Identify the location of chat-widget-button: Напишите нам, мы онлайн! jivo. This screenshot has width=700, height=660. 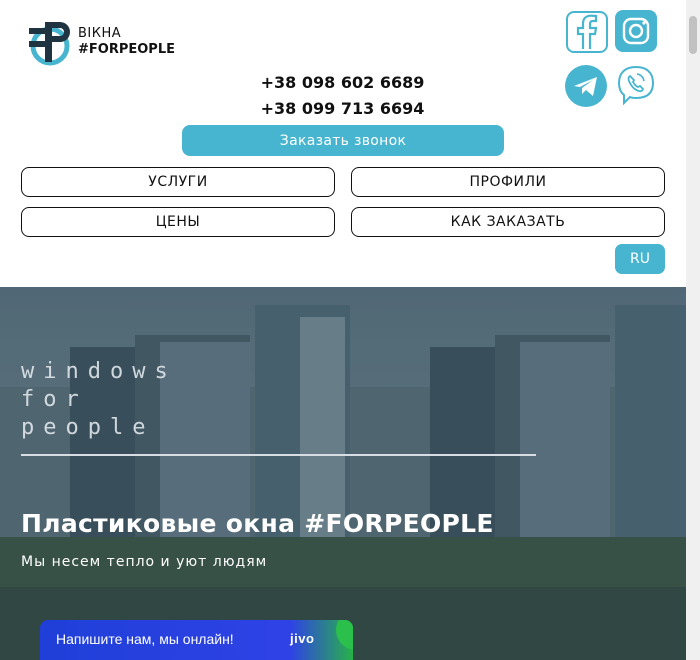
(196, 640).